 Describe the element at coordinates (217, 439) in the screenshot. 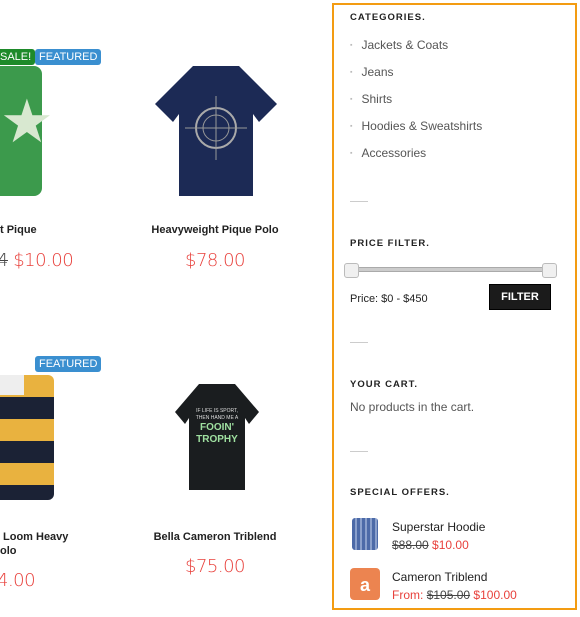

I see `svg-text: TROPHY` at that location.